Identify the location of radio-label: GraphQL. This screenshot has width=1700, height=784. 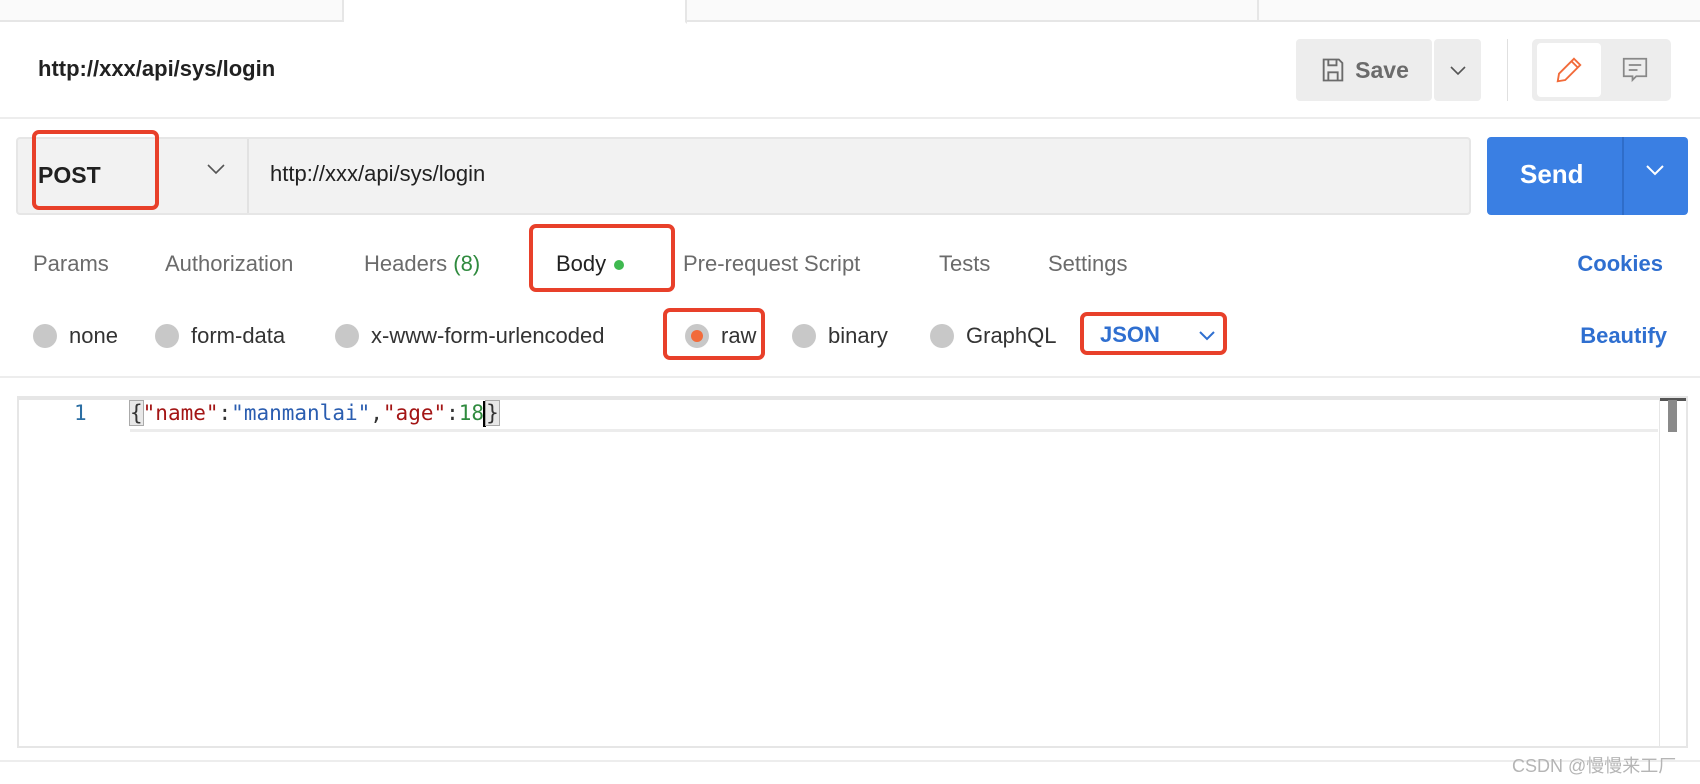
(1011, 335).